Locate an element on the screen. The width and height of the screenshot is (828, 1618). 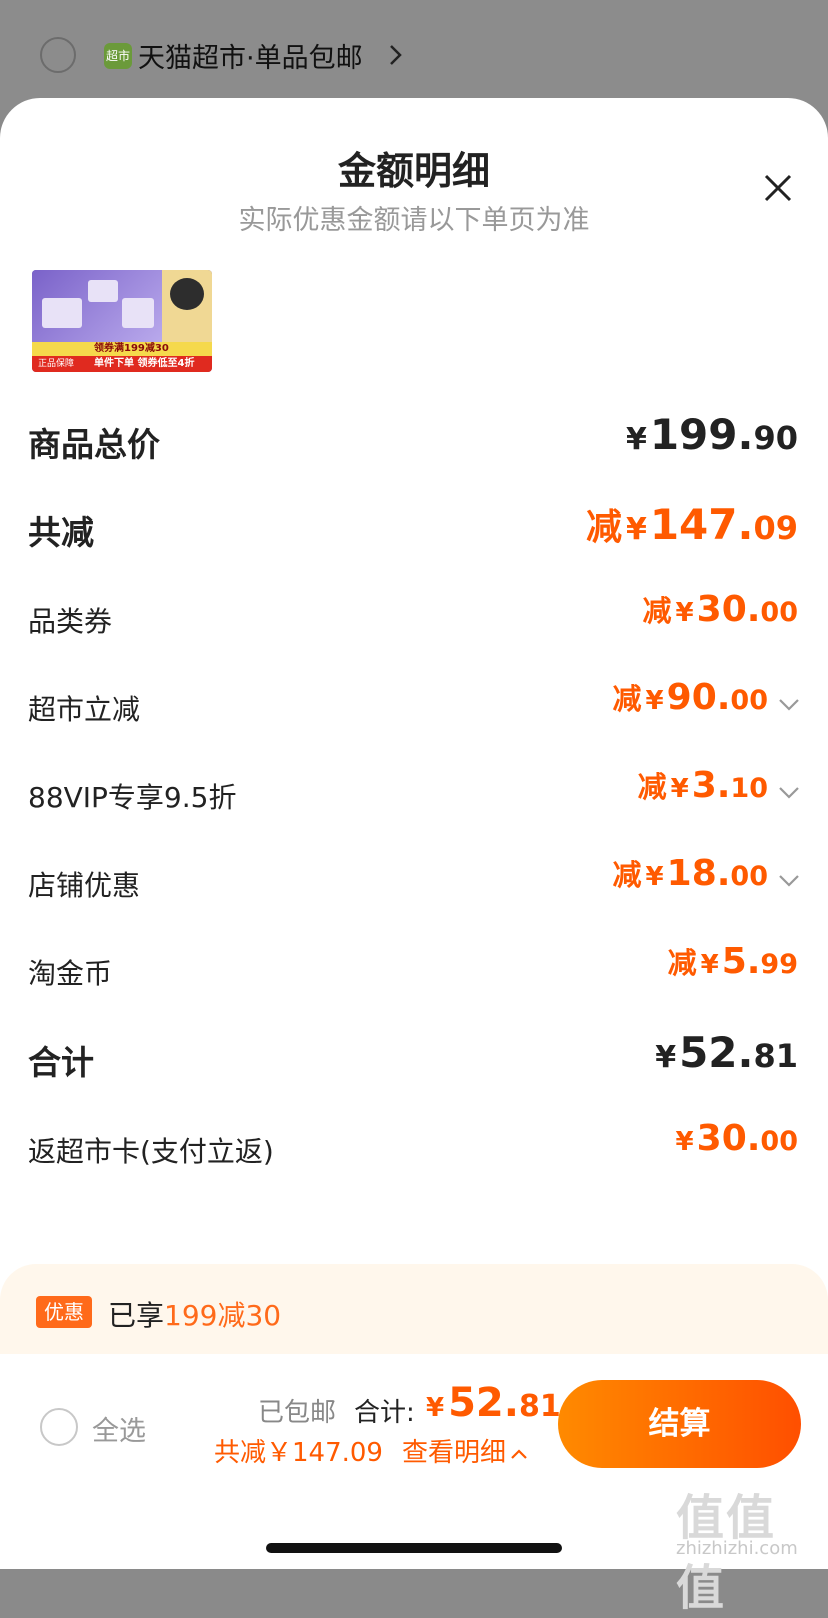
coupon-band: 领券满199减30 is located at coordinates (122, 349).